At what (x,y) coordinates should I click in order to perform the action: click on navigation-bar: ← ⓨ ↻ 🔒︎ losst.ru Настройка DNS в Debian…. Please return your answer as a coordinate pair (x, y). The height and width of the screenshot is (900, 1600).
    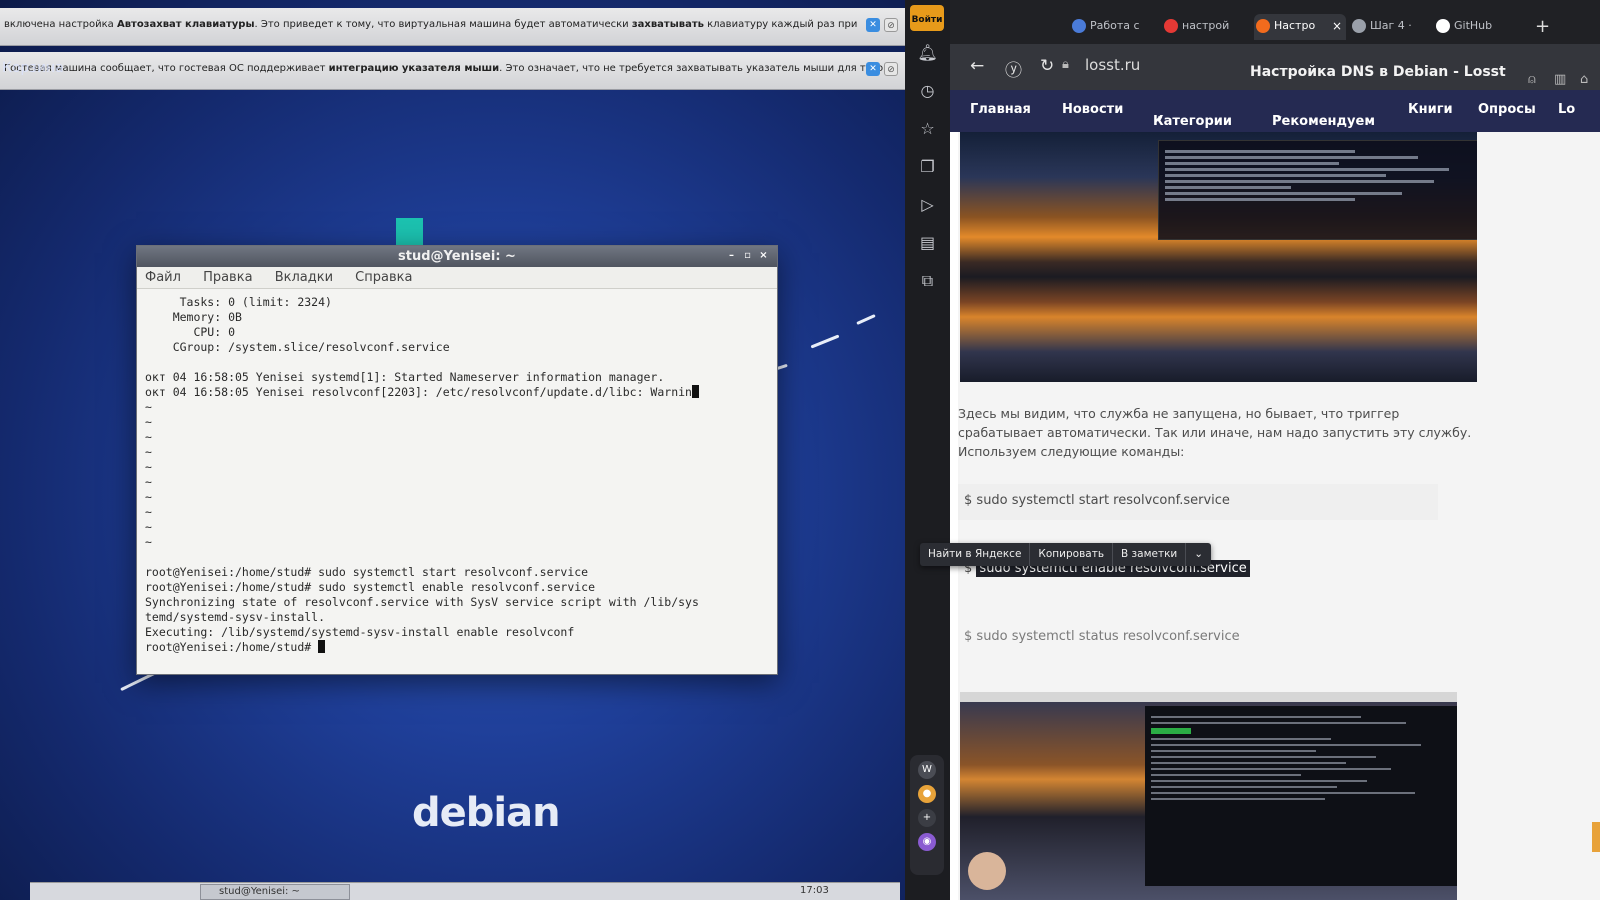
    Looking at the image, I should click on (1275, 67).